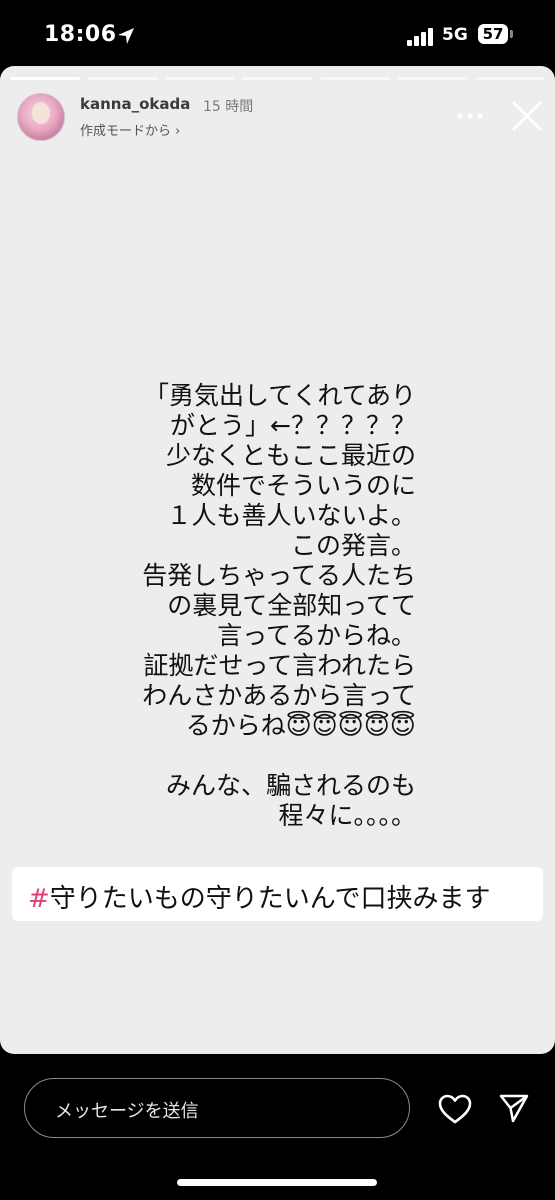 This screenshot has width=555, height=1200. Describe the element at coordinates (135, 104) in the screenshot. I see `username: kanna_okada` at that location.